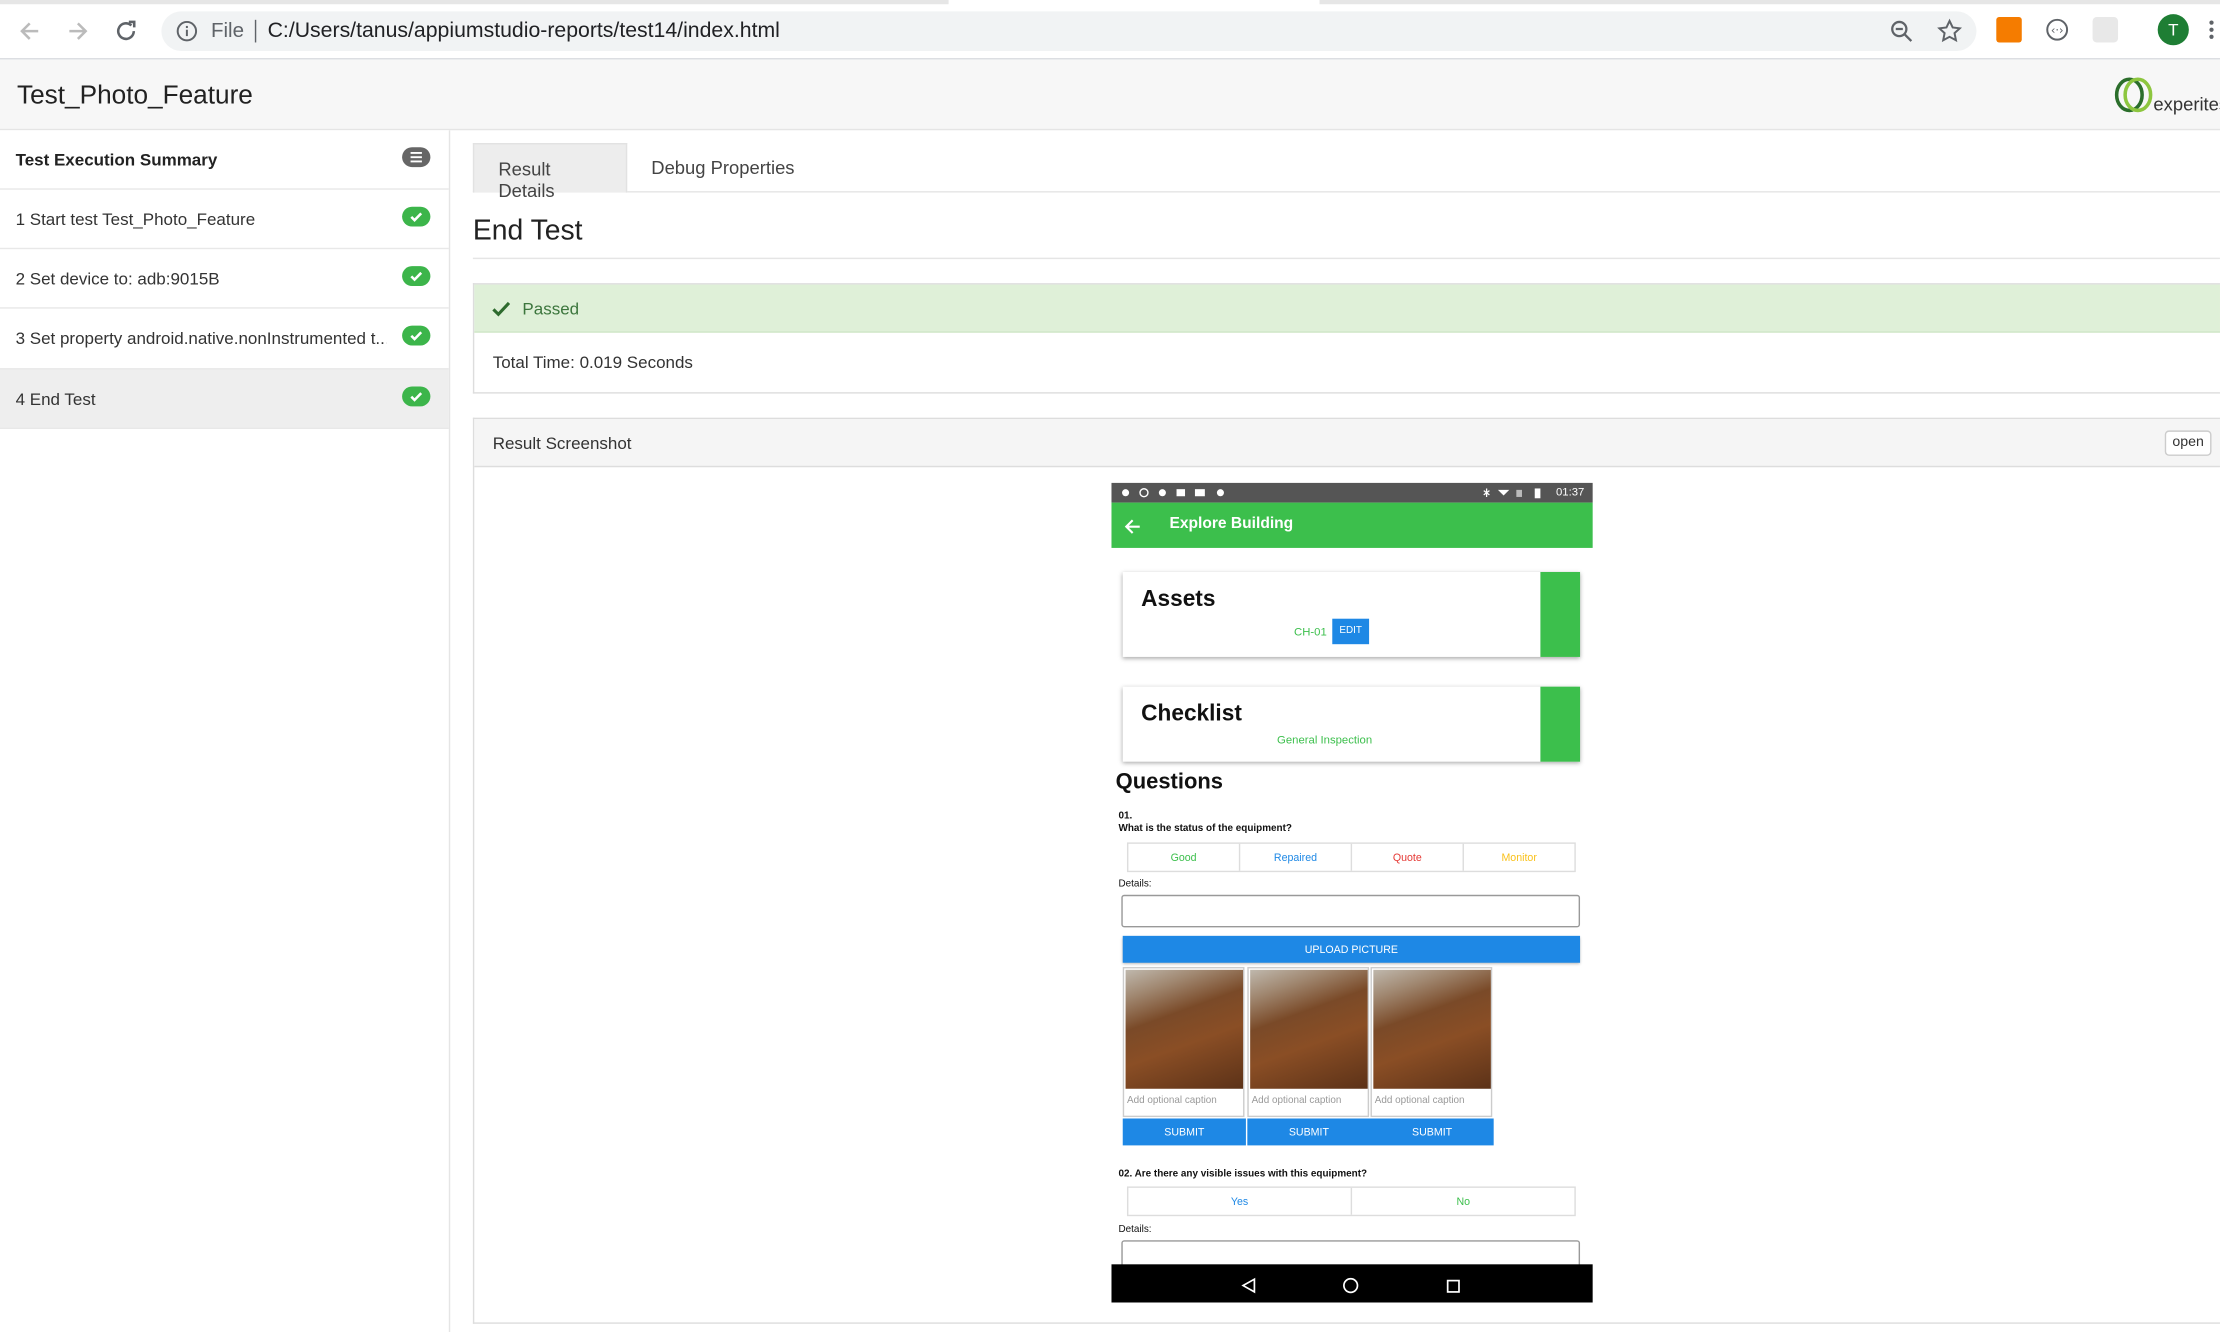 The width and height of the screenshot is (2220, 1332). I want to click on sidebar-item-label: 2 Set device to: adb:9015B, so click(117, 279).